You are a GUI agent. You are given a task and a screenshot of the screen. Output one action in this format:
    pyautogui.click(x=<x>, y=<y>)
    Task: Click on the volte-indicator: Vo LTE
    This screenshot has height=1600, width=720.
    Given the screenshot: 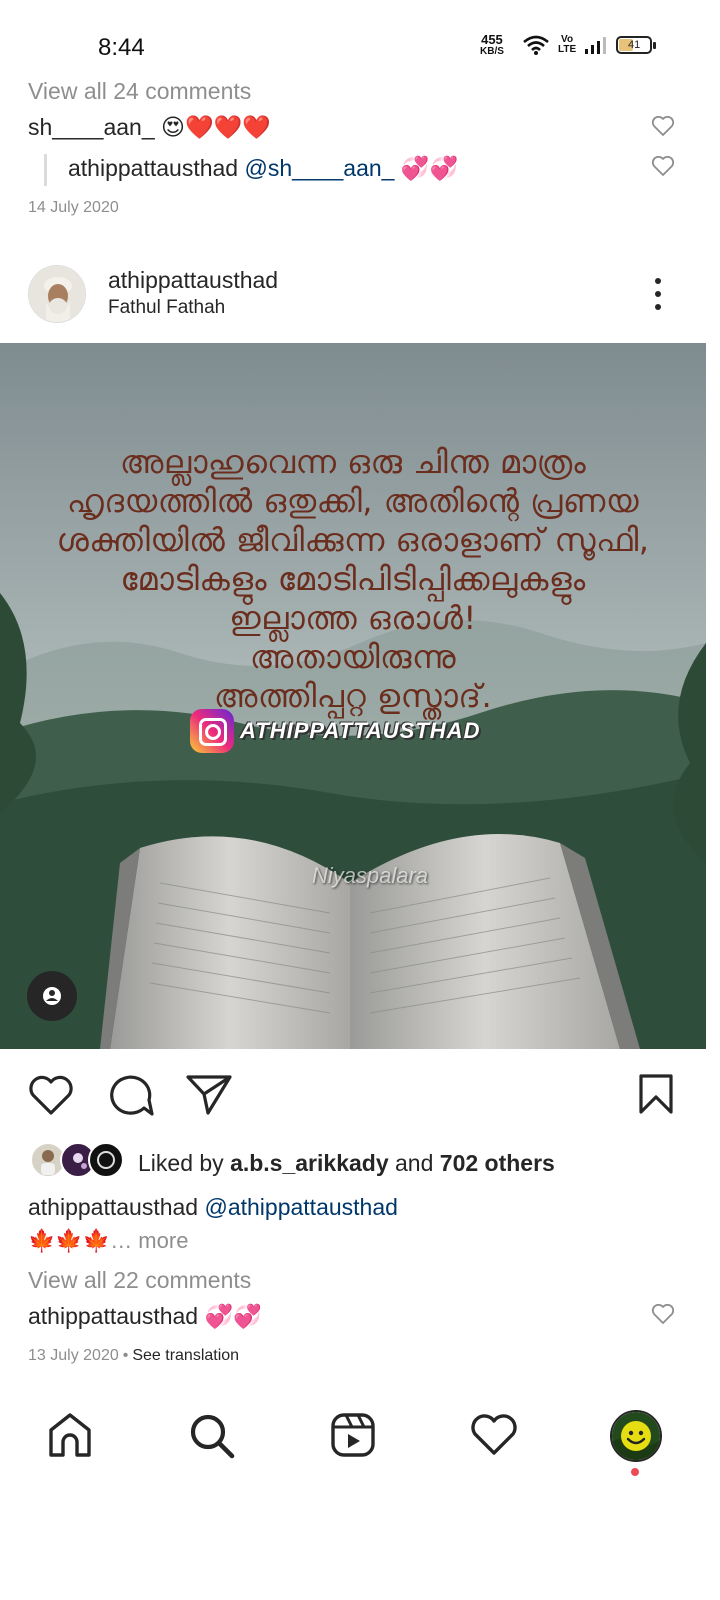 What is the action you would take?
    pyautogui.click(x=567, y=45)
    